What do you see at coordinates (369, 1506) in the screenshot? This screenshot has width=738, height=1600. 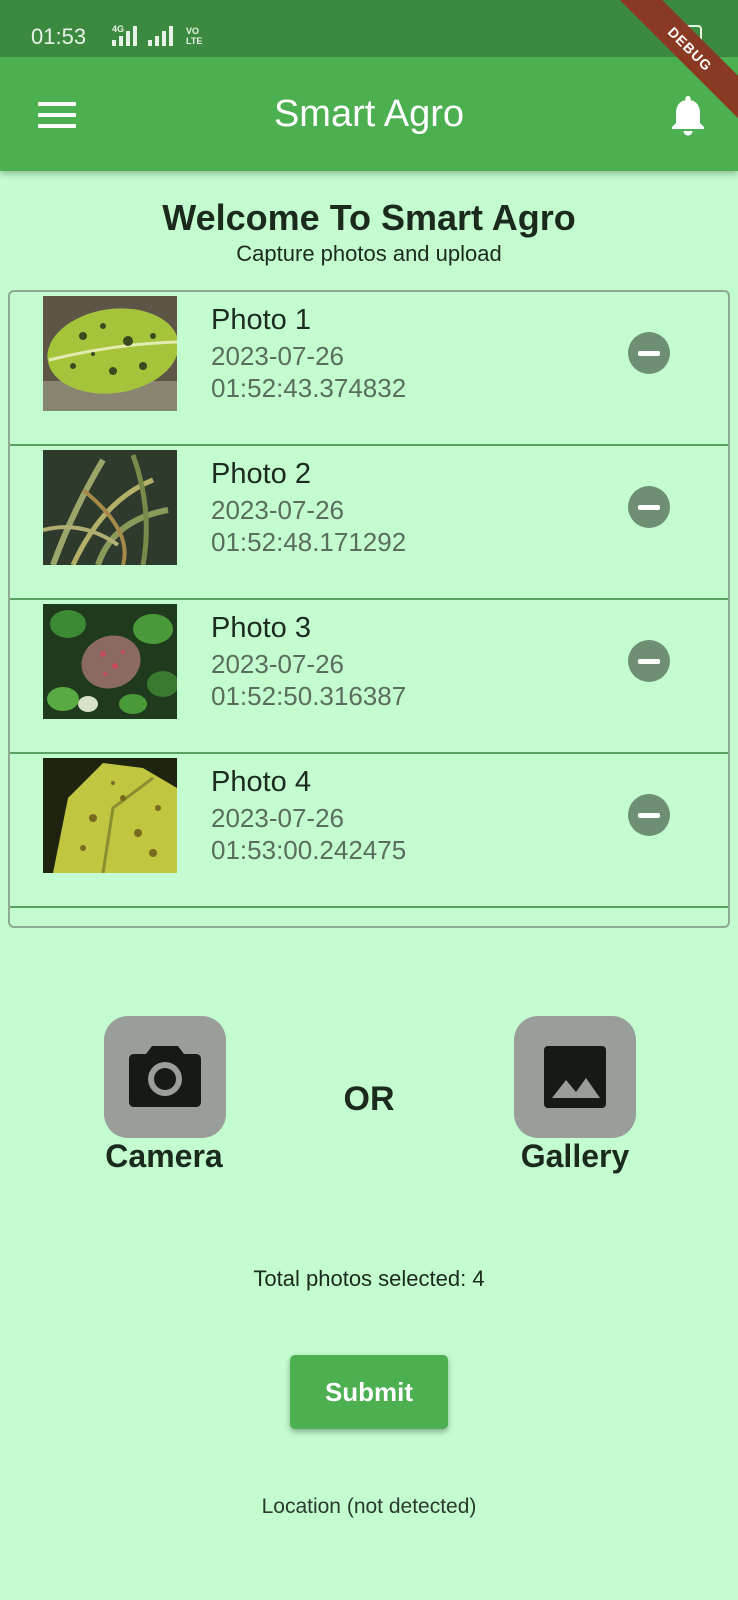 I see `location-text: Location (not detected)` at bounding box center [369, 1506].